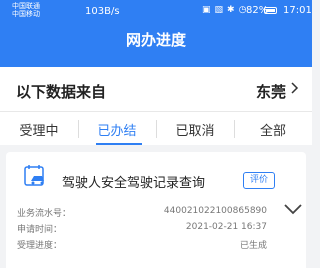 This screenshot has height=268, width=320. What do you see at coordinates (44, 214) in the screenshot?
I see `serial-number-label: 业务流水号：` at bounding box center [44, 214].